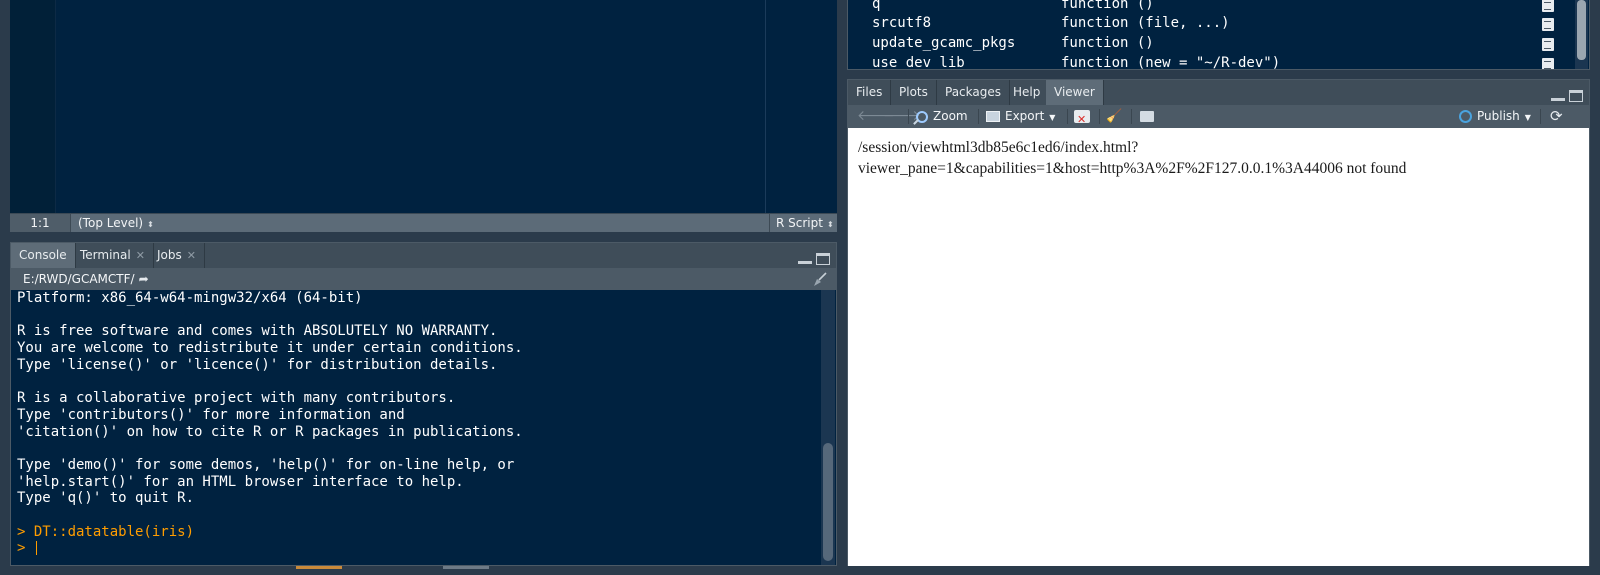  Describe the element at coordinates (1027, 92) in the screenshot. I see `tab-help: Help` at that location.